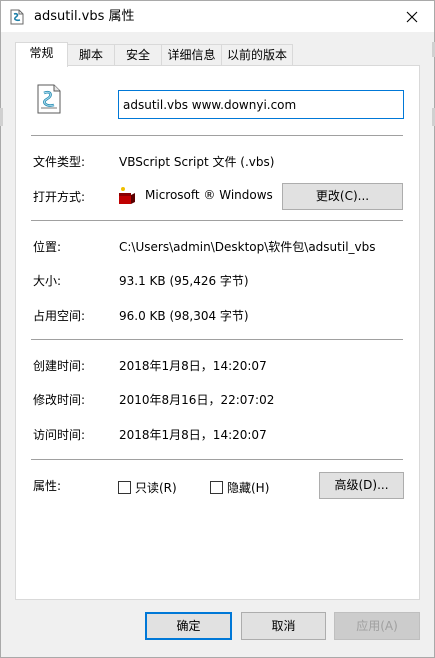  What do you see at coordinates (283, 626) in the screenshot?
I see `cancel-button: 取消` at bounding box center [283, 626].